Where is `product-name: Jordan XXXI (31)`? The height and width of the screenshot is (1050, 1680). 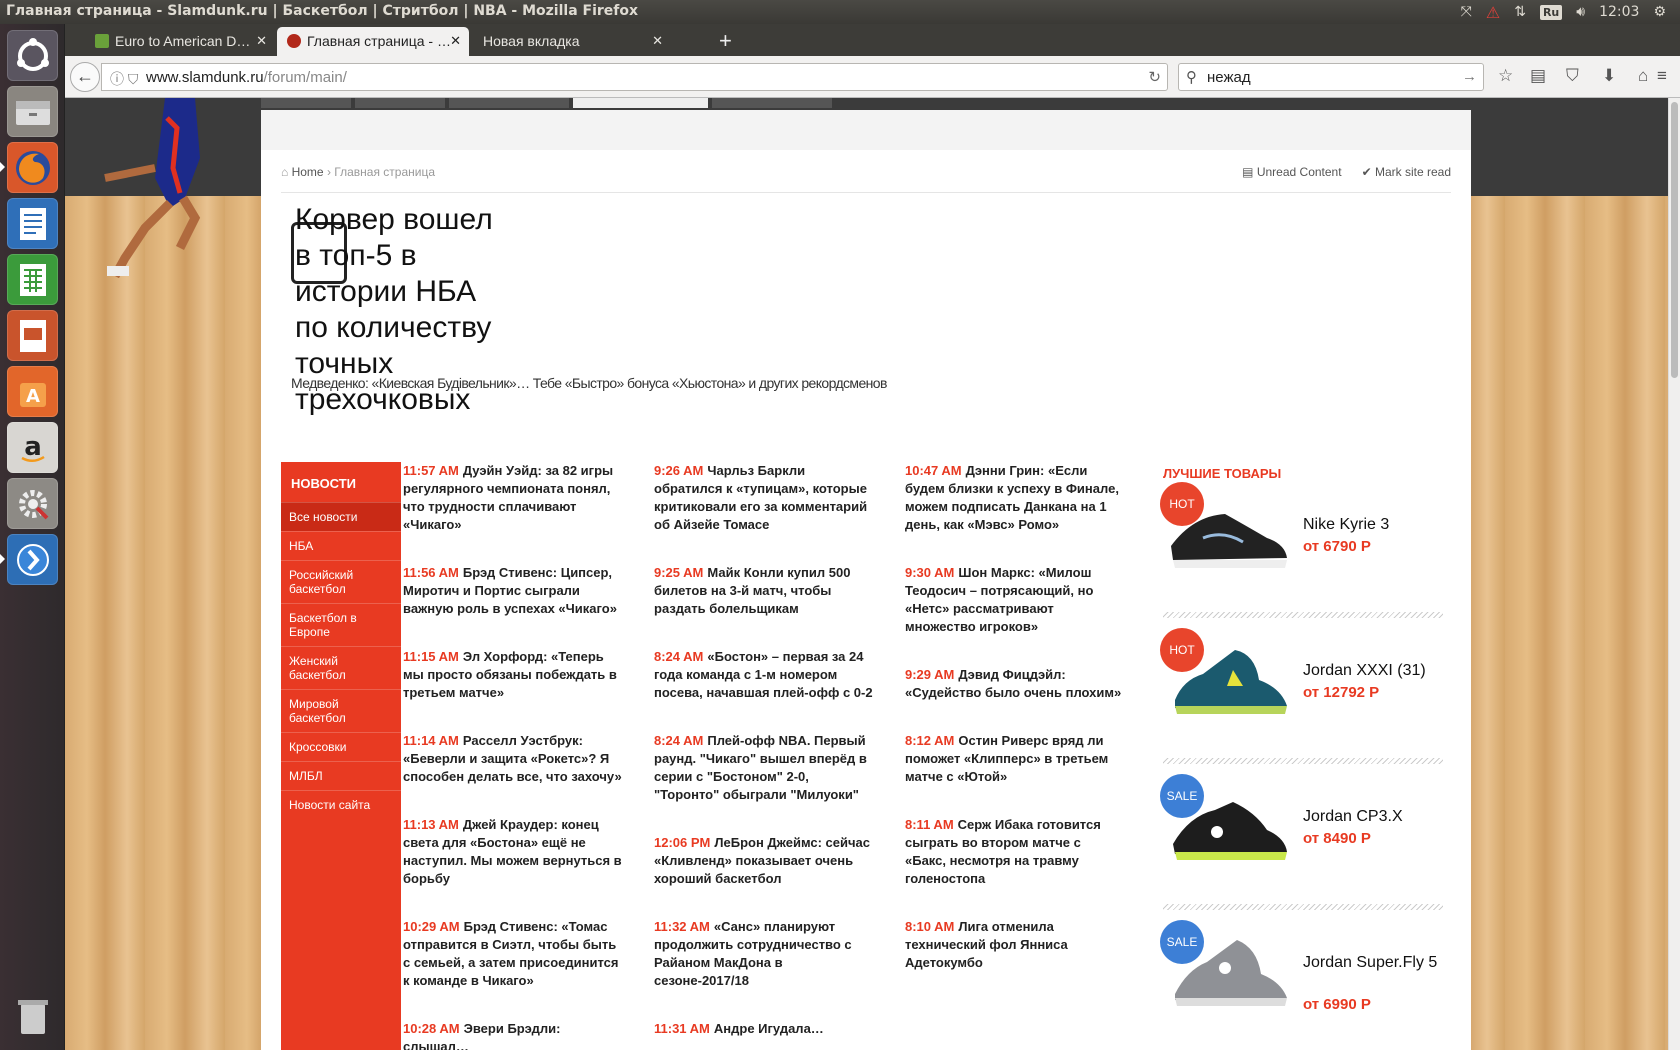
product-name: Jordan XXXI (31) is located at coordinates (1373, 671).